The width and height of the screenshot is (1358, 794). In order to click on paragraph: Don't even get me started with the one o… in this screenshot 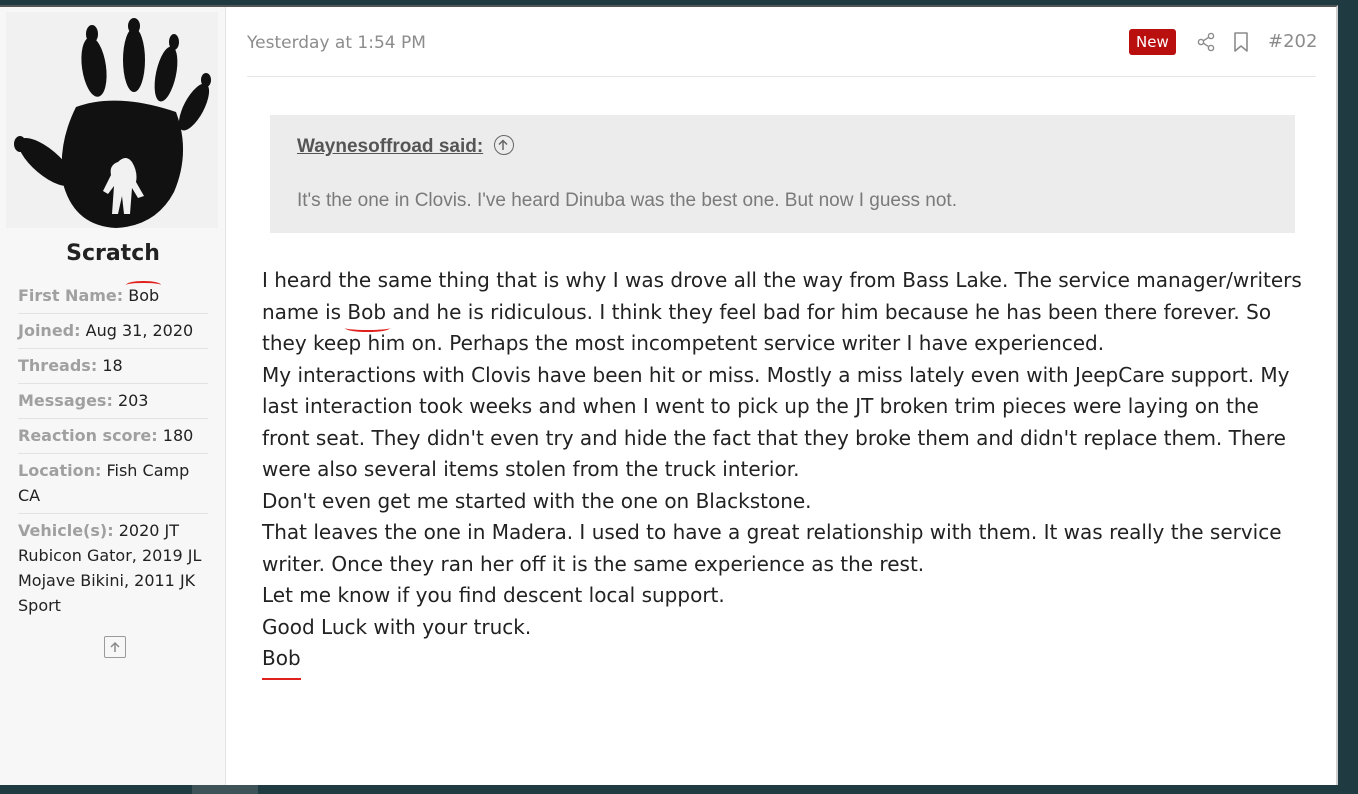, I will do `click(537, 500)`.